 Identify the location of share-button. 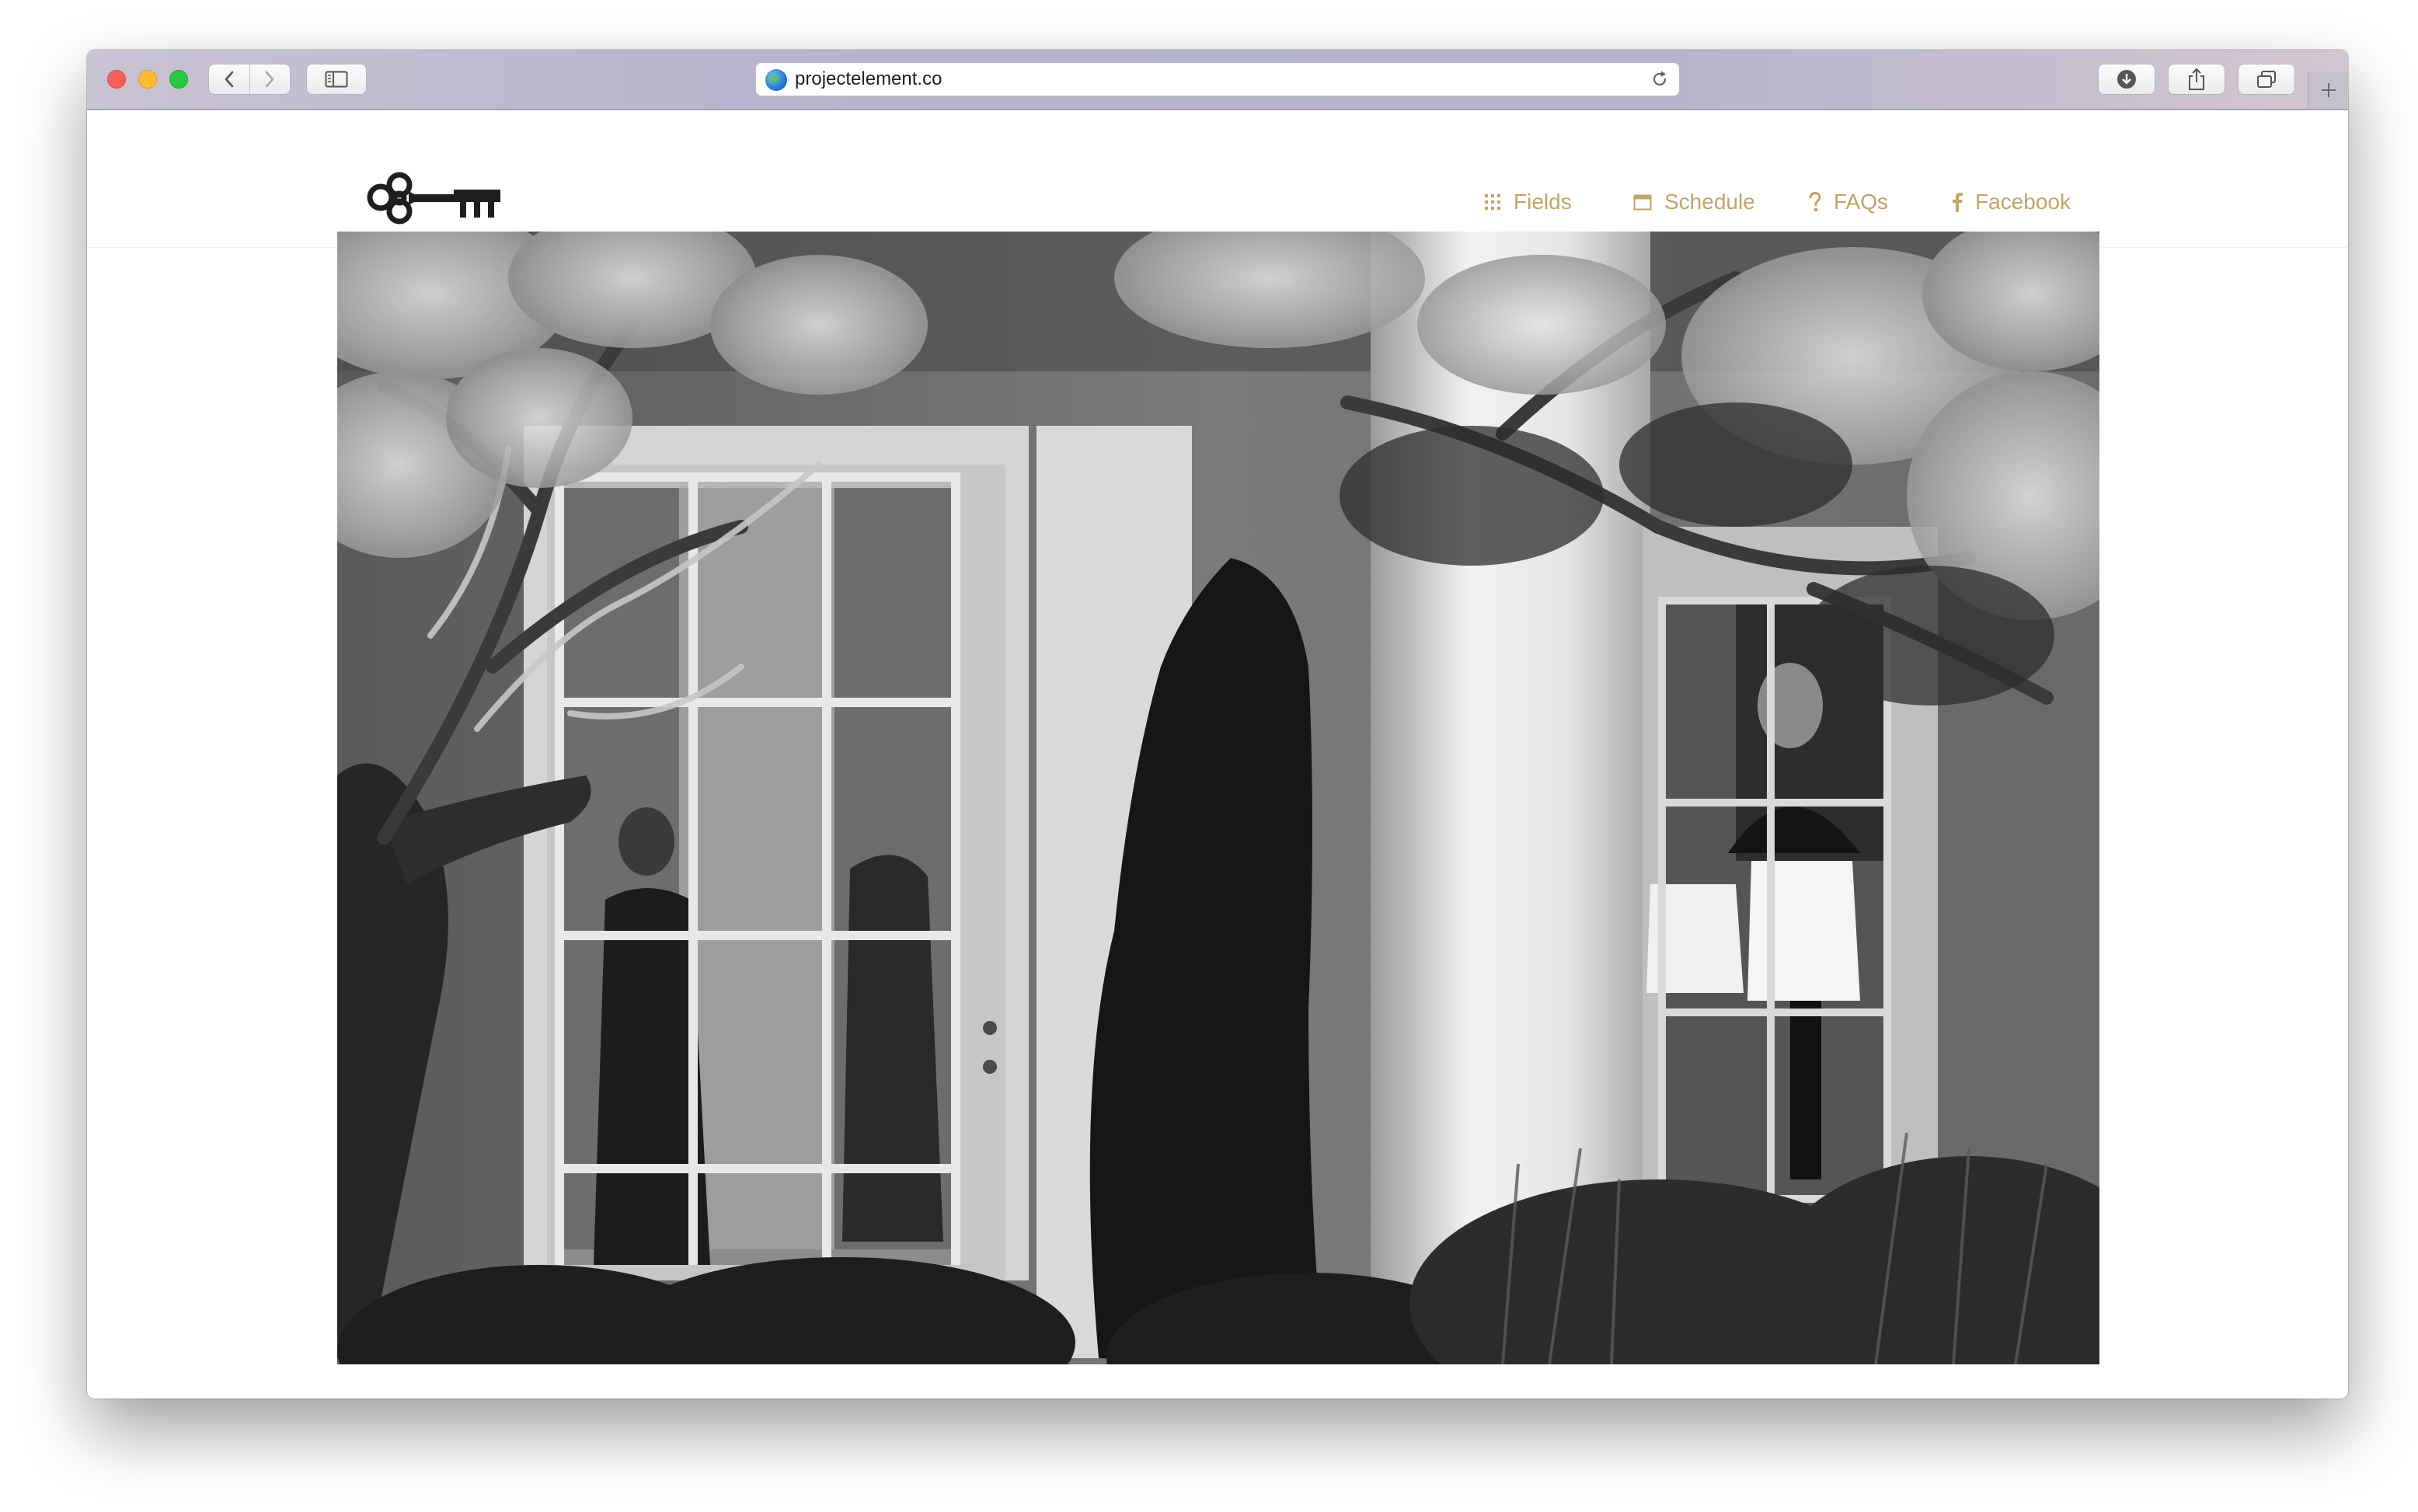
(2196, 79).